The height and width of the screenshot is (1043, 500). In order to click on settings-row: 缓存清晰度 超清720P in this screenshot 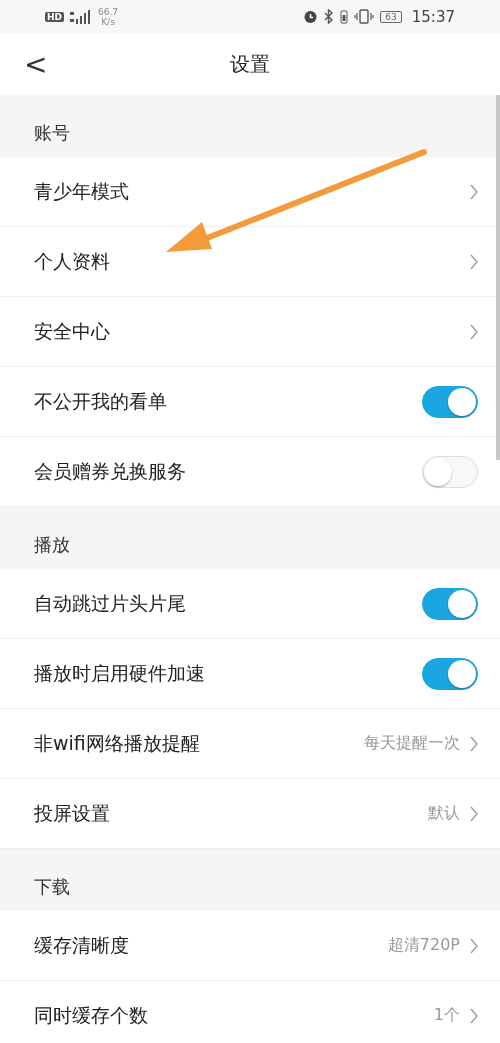, I will do `click(250, 946)`.